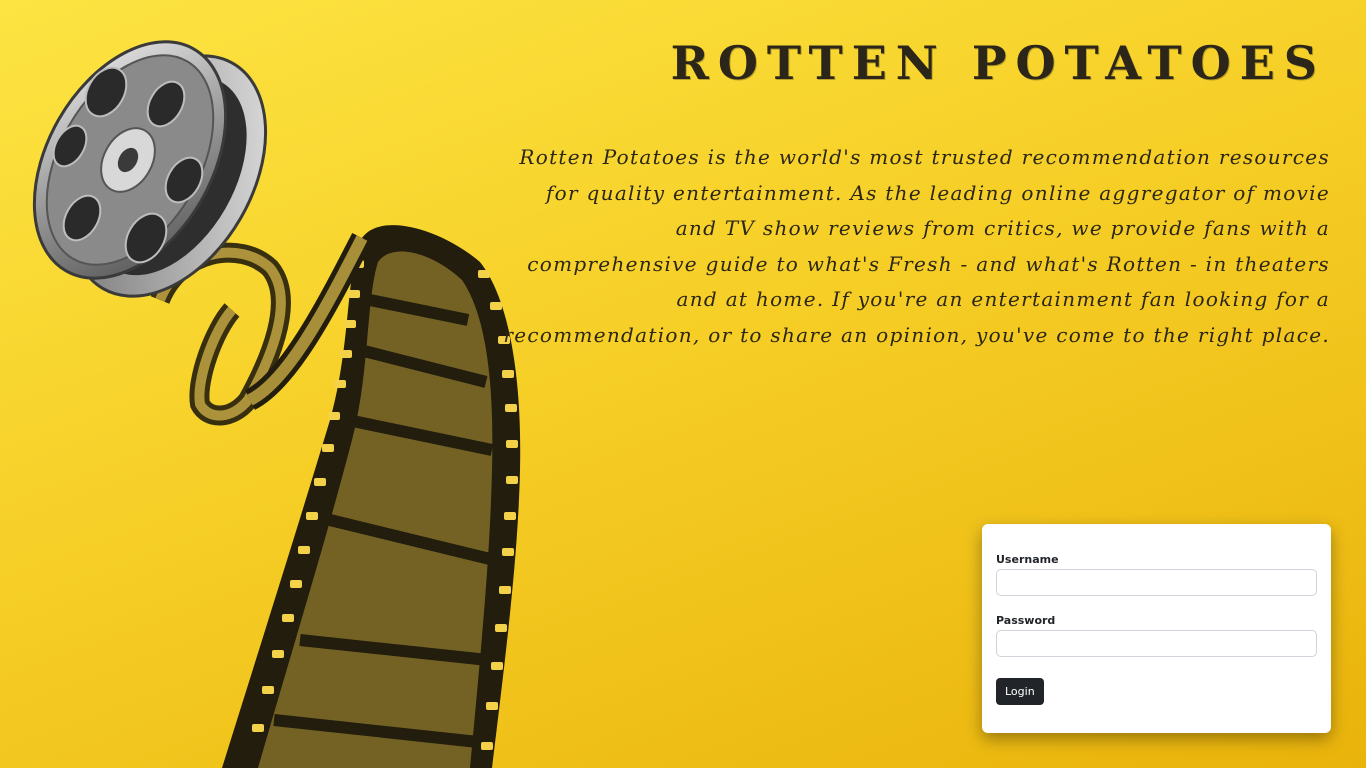 This screenshot has width=1366, height=768. Describe the element at coordinates (1027, 559) in the screenshot. I see `username-label: Username` at that location.